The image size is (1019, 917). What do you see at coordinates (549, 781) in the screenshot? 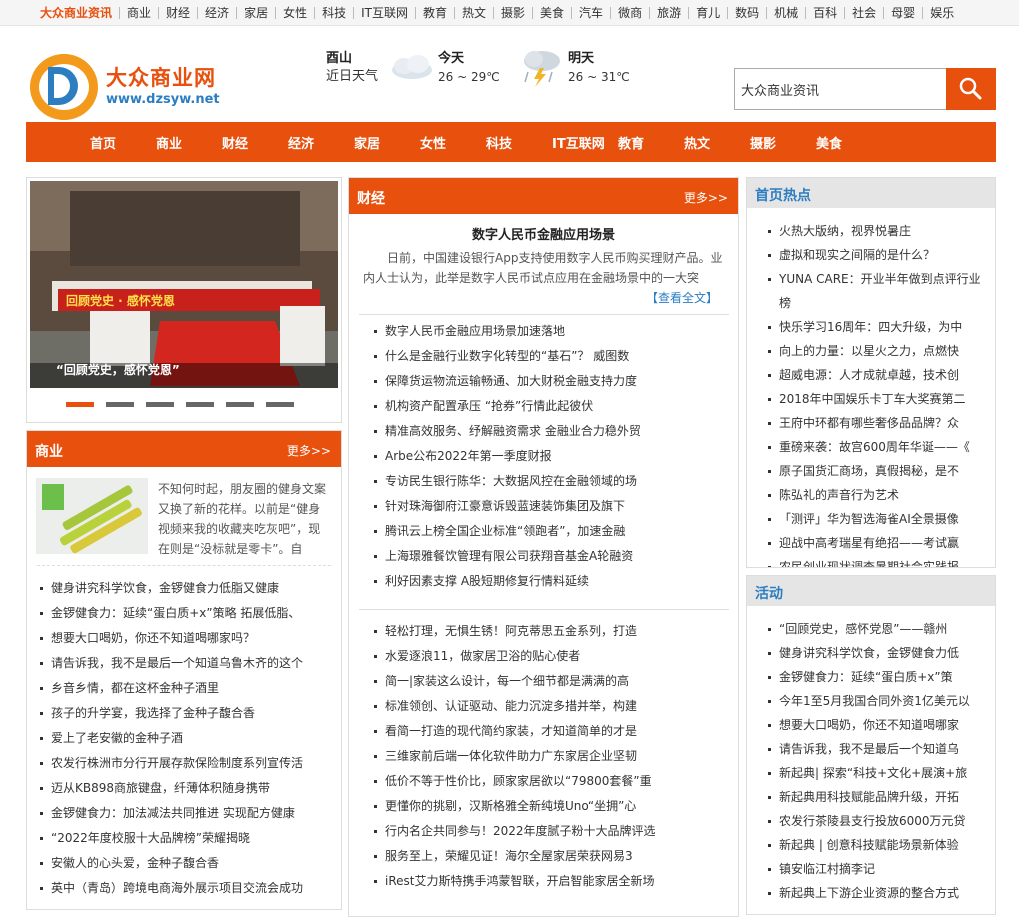
I see `list-item: 低价不等于性价比，顾家家居欲以“79800套餐”重` at bounding box center [549, 781].